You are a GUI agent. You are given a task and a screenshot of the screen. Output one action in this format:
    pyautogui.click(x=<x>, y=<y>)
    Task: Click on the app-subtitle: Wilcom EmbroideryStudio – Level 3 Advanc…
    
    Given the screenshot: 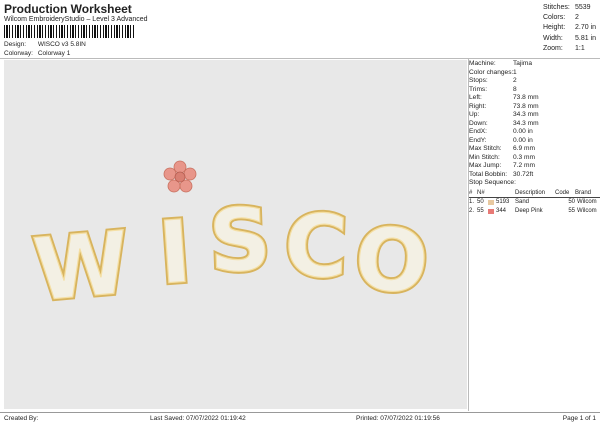 What is the action you would take?
    pyautogui.click(x=76, y=19)
    